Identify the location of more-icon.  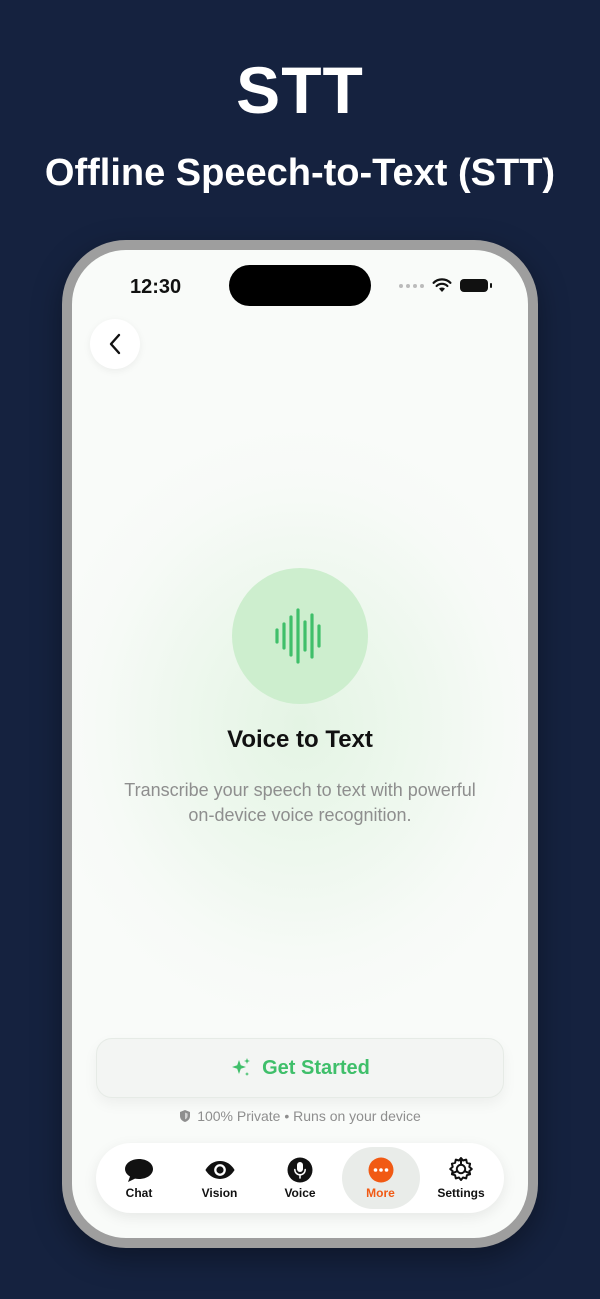
(380, 1169).